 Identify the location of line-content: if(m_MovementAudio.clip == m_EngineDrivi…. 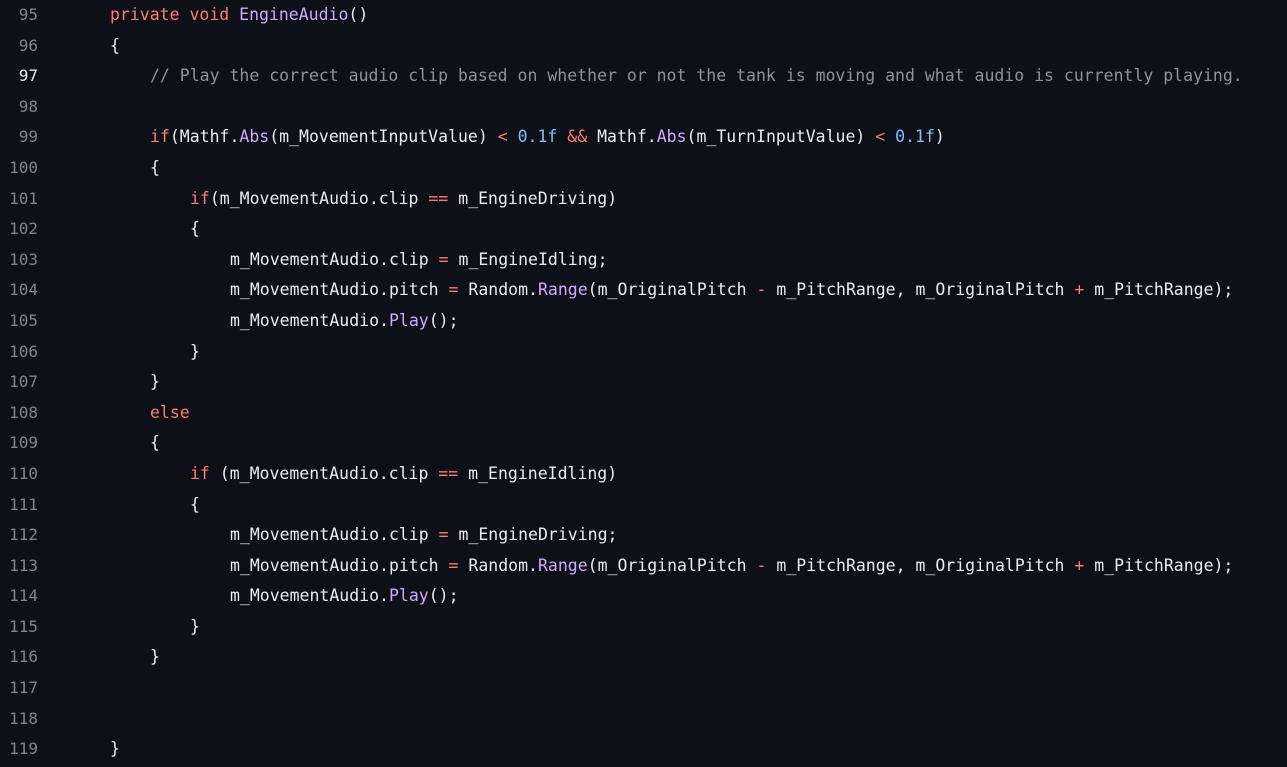
(662, 199).